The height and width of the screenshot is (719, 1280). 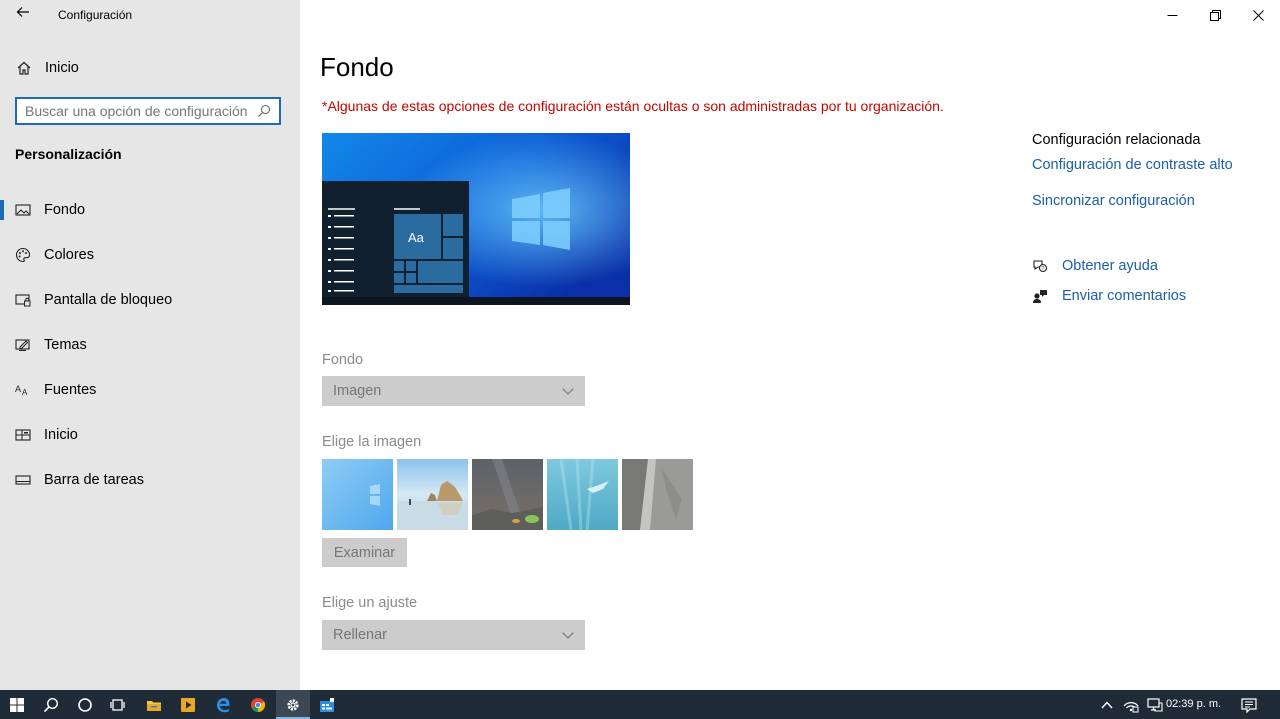 I want to click on get-help-row: ? Obtener ayuda, so click(x=1095, y=266).